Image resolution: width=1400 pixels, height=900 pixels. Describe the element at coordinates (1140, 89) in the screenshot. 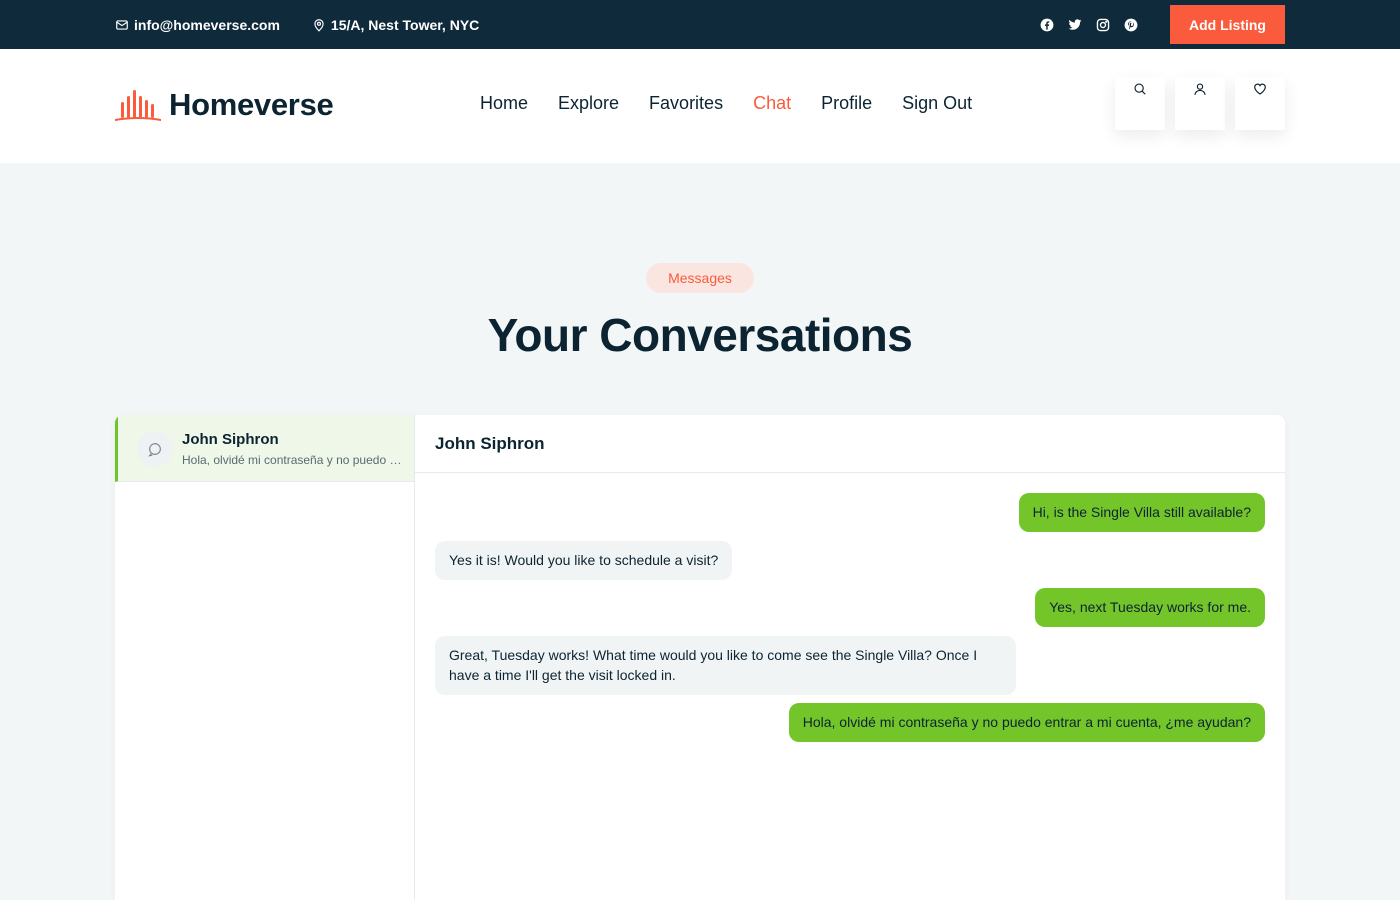

I see `search-icon` at that location.